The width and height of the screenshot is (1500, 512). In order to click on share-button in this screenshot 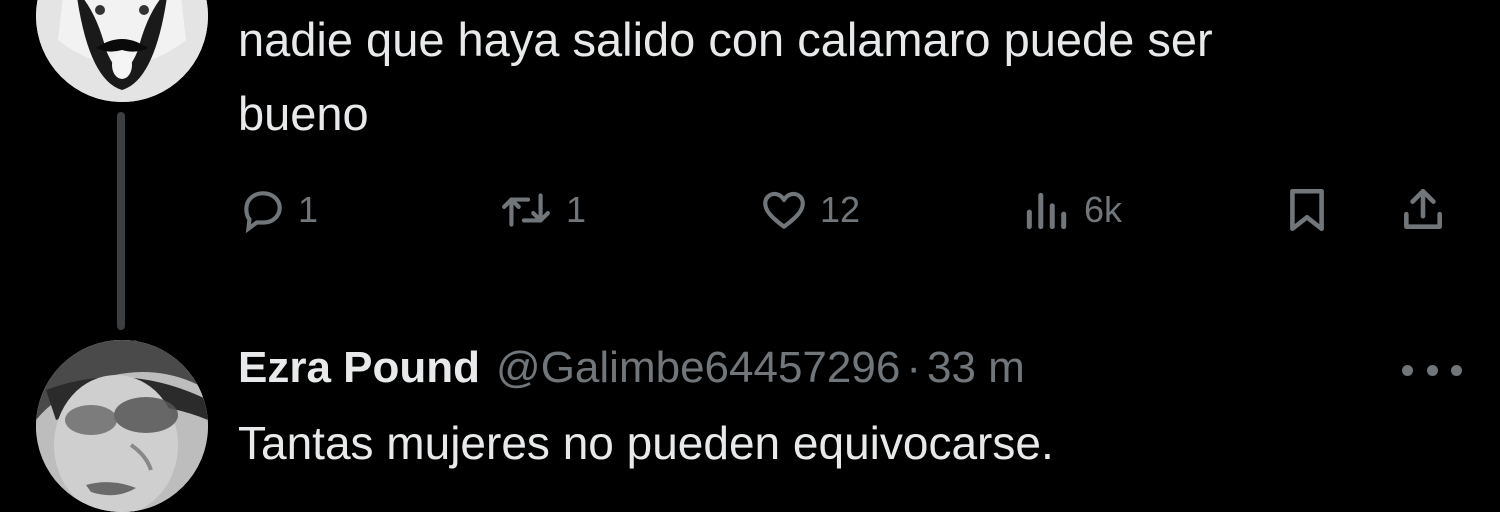, I will do `click(1423, 210)`.